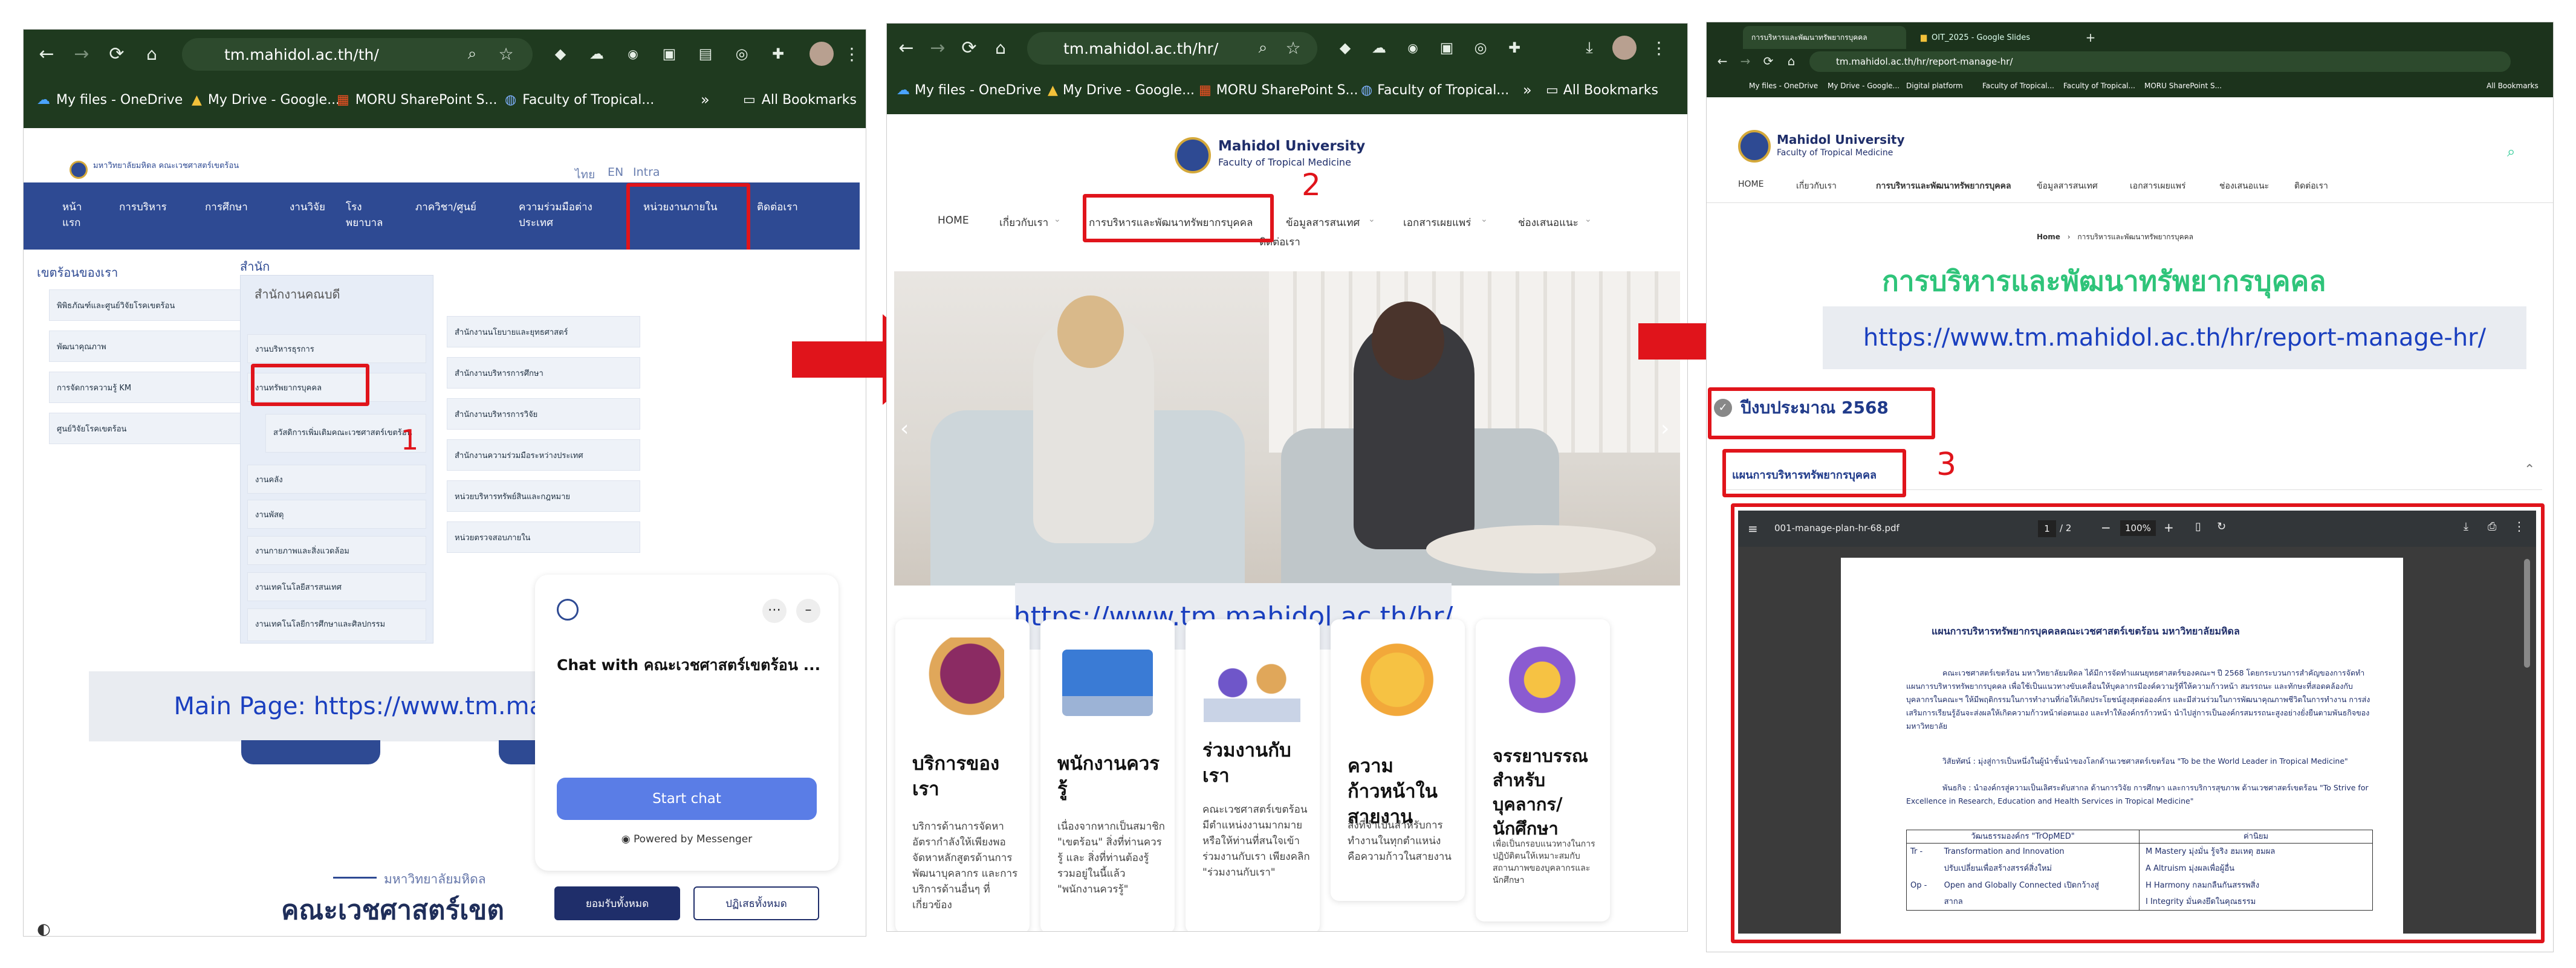 The height and width of the screenshot is (968, 2576). I want to click on mega-right-item: หน่วยบริหารทรัพย์สินและกฎหมาย, so click(543, 496).